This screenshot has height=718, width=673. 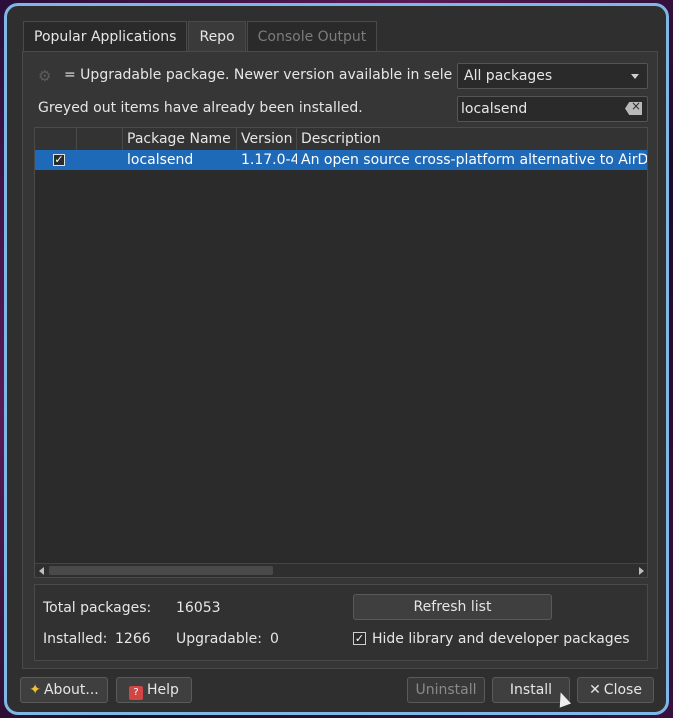 I want to click on horizontal-scrollbar, so click(x=341, y=570).